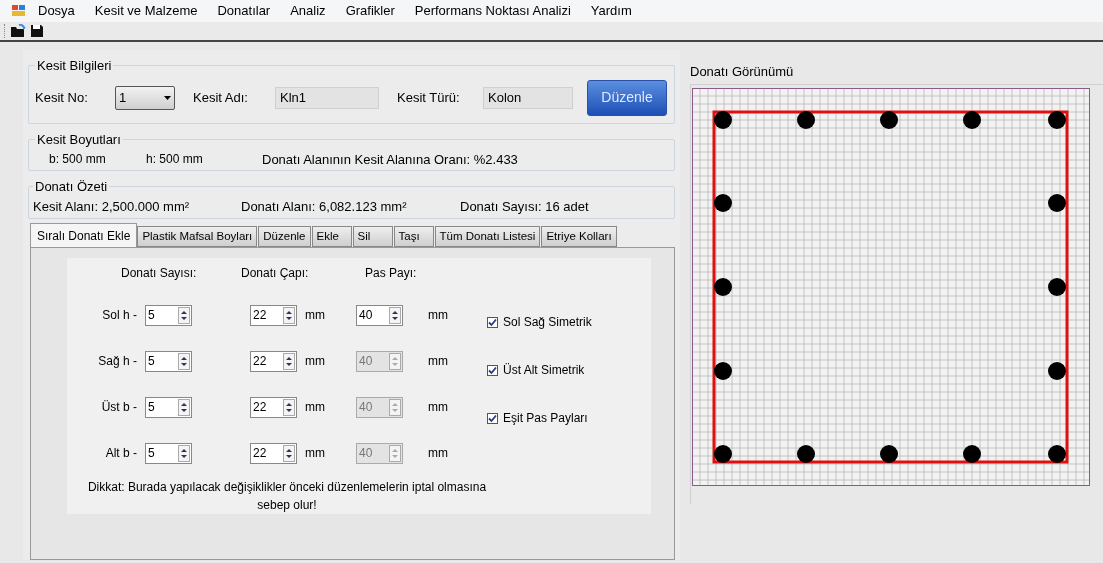  Describe the element at coordinates (119, 407) in the screenshot. I see `row-label: Üst b -` at that location.